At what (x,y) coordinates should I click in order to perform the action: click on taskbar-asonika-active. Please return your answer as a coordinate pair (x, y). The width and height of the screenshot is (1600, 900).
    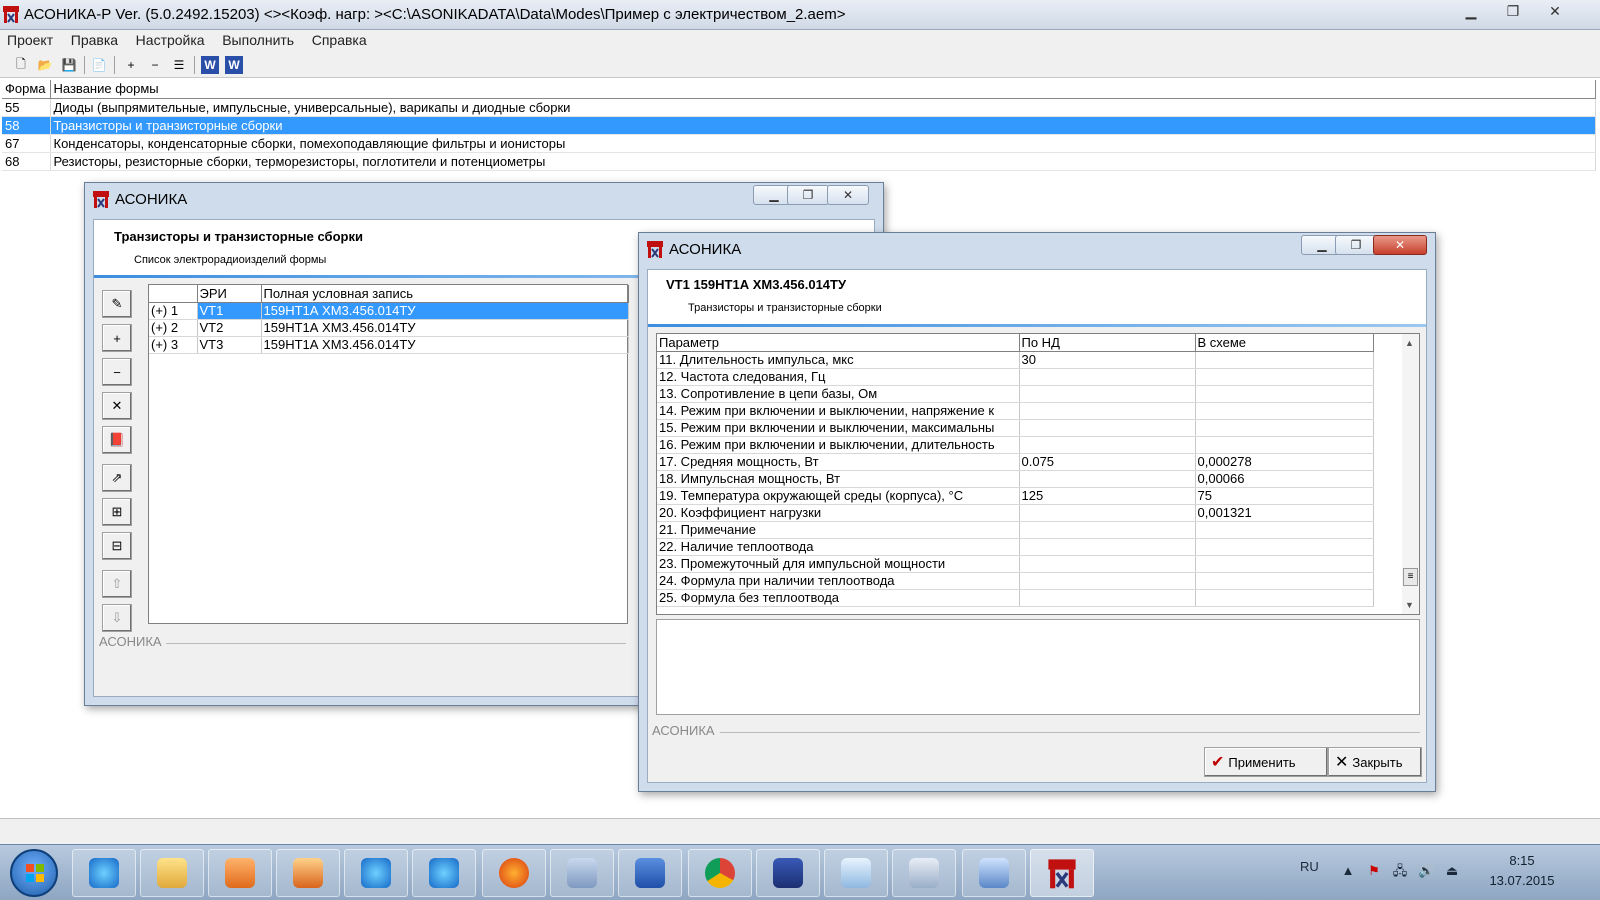
    Looking at the image, I should click on (1062, 873).